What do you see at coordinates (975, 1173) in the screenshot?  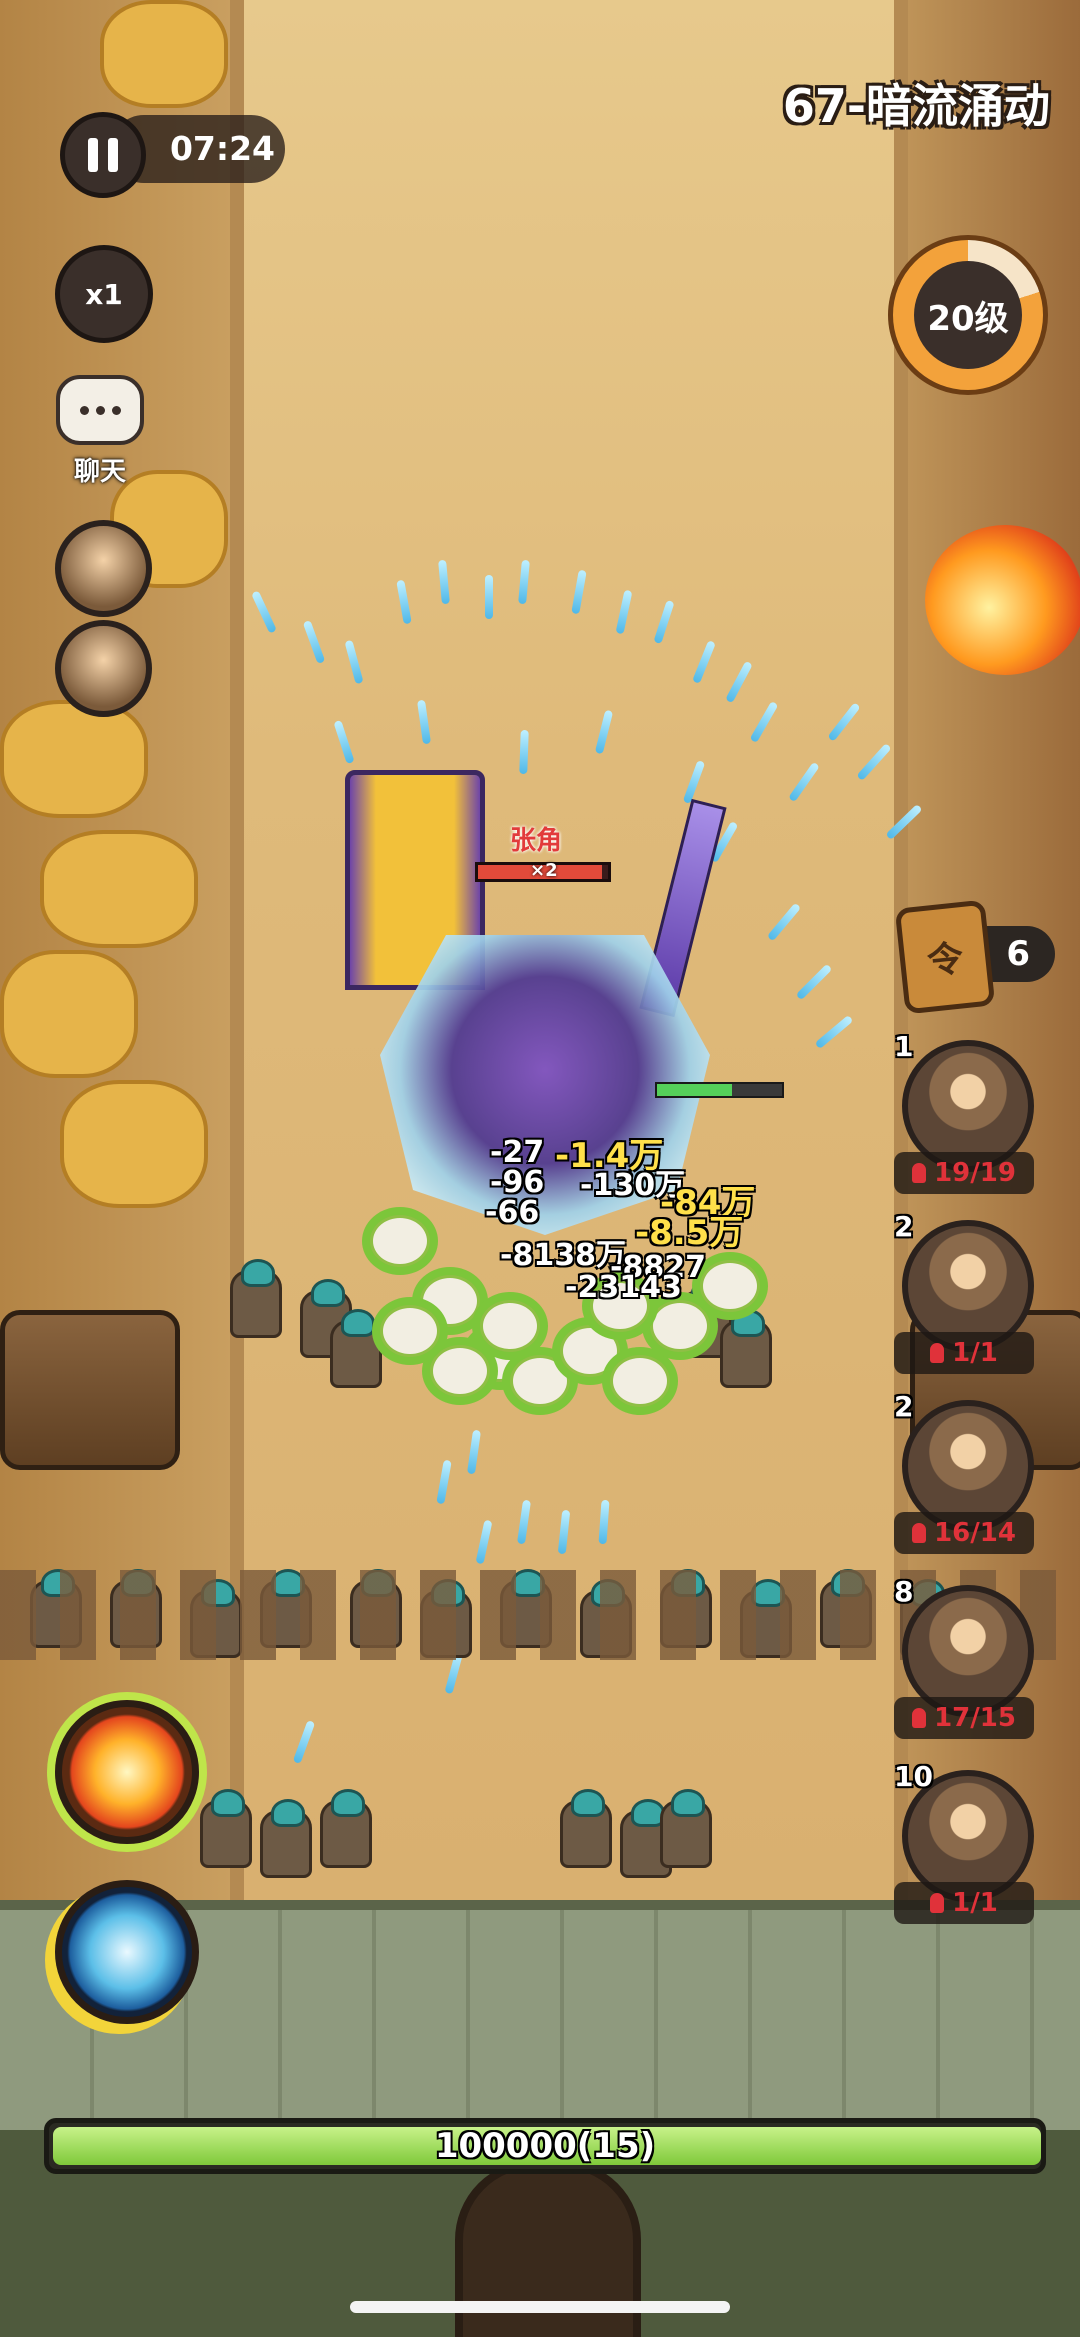 I see `hero-troop-count-text: 19/19` at bounding box center [975, 1173].